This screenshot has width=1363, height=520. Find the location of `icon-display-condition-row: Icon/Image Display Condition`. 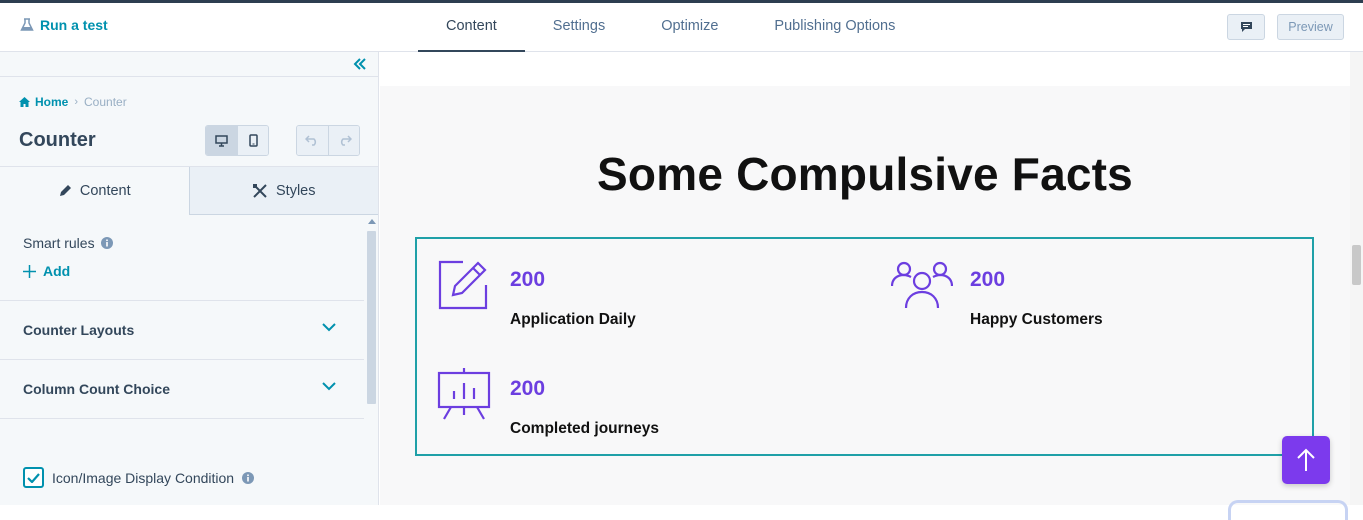

icon-display-condition-row: Icon/Image Display Condition is located at coordinates (139, 477).